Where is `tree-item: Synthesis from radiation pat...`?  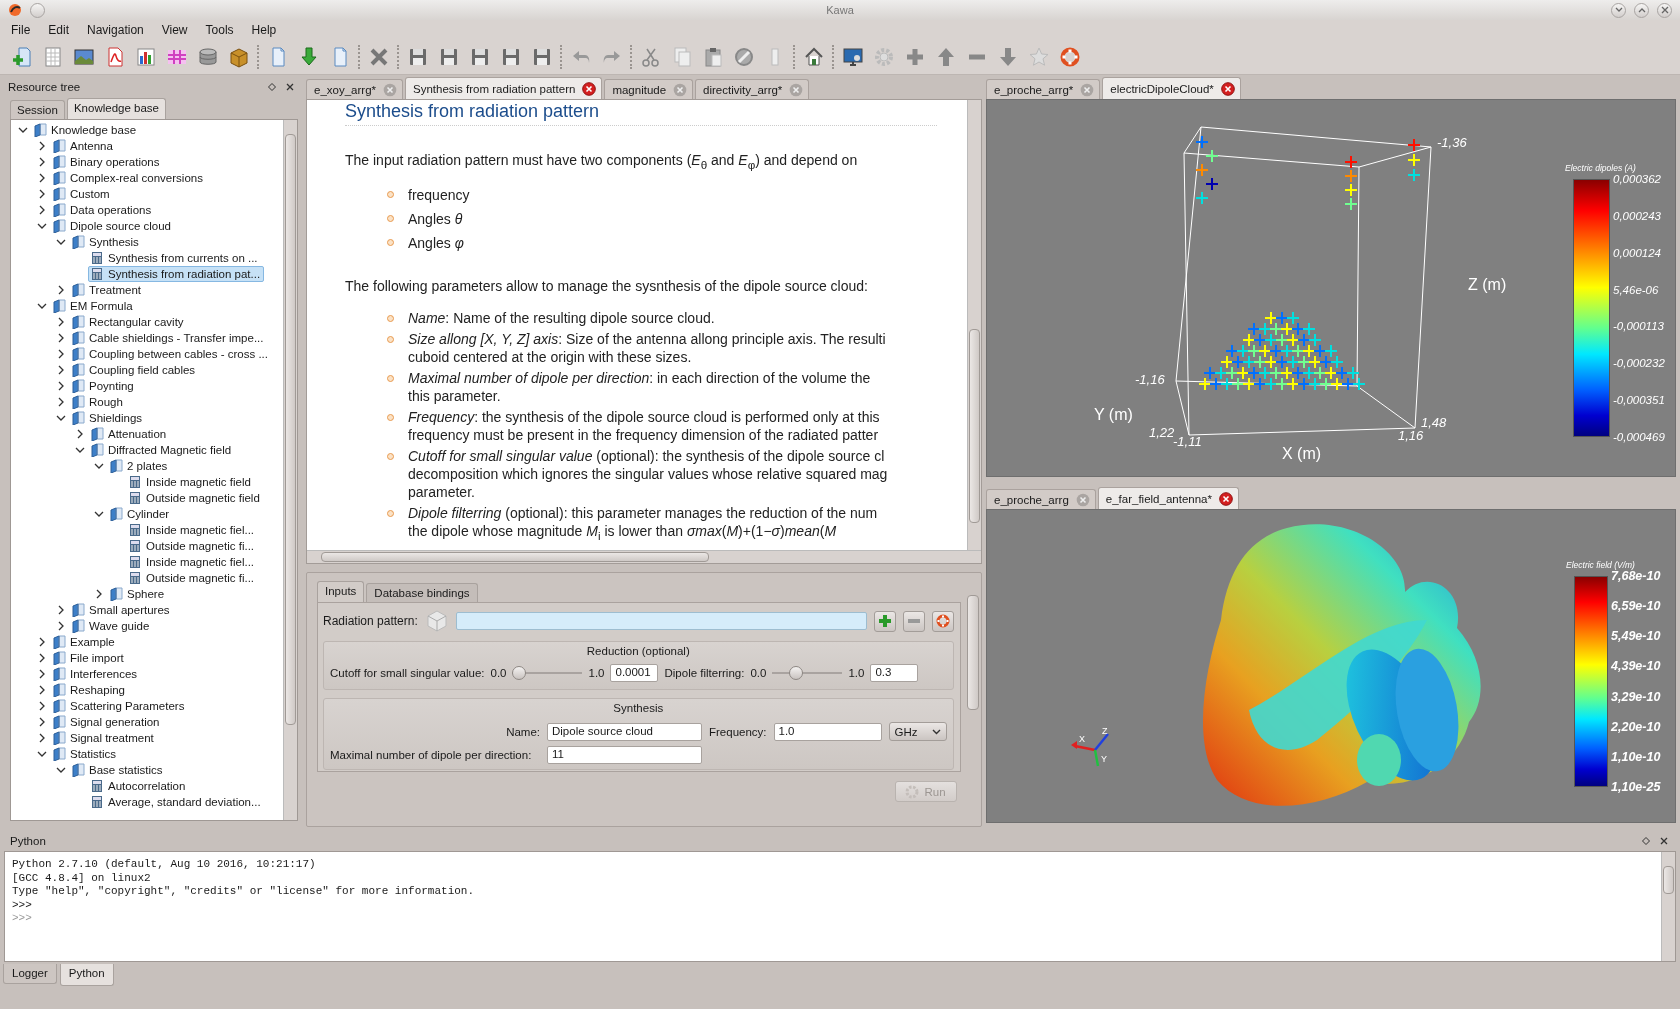 tree-item: Synthesis from radiation pat... is located at coordinates (176, 274).